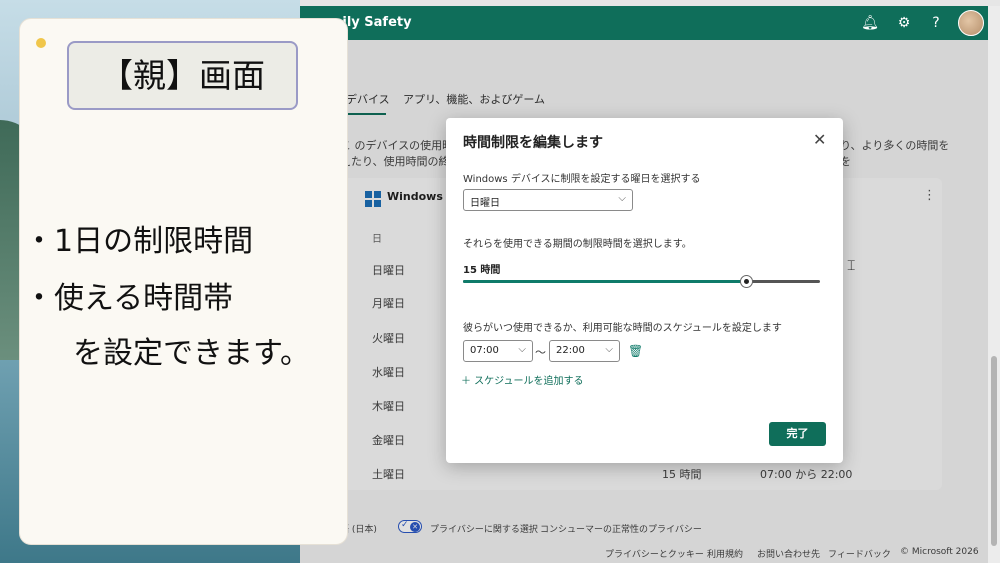 The image size is (1000, 563). I want to click on note-title: 【親】画面, so click(182, 75).